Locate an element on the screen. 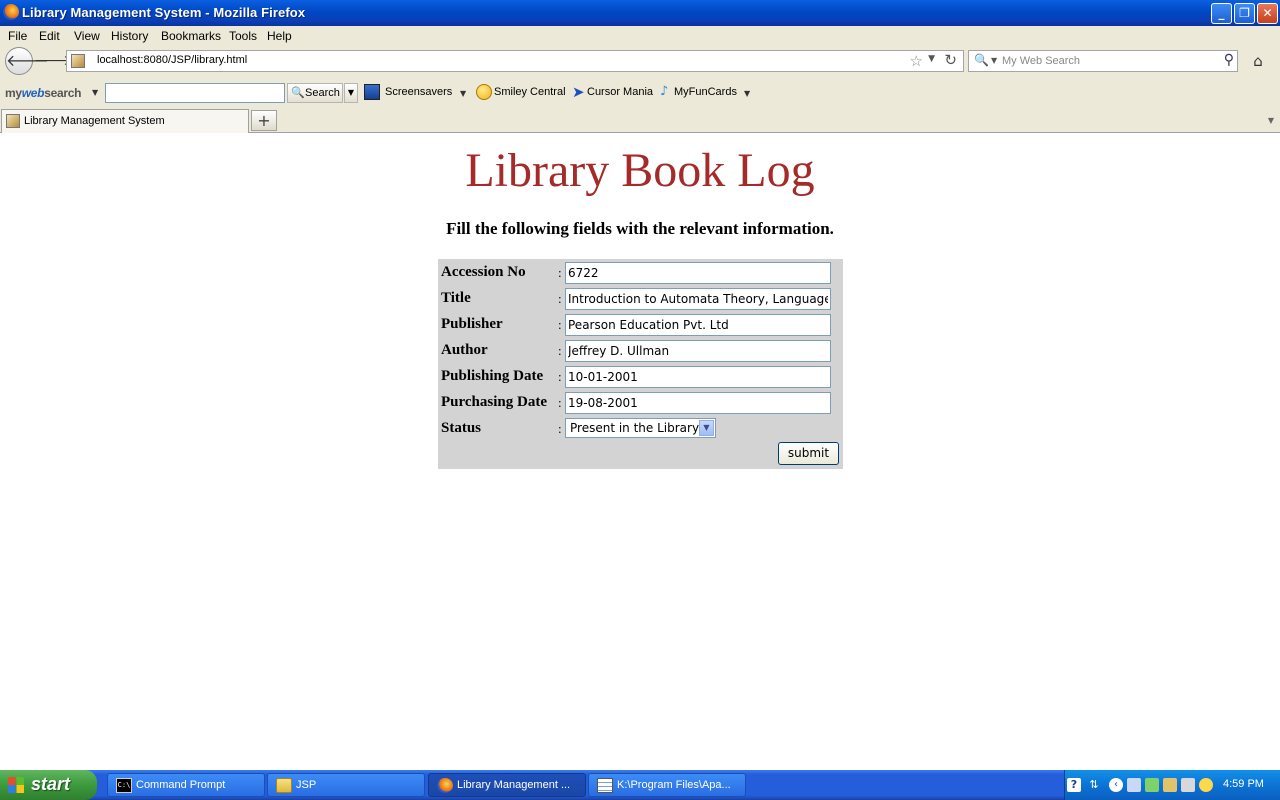  start-label: start is located at coordinates (51, 784).